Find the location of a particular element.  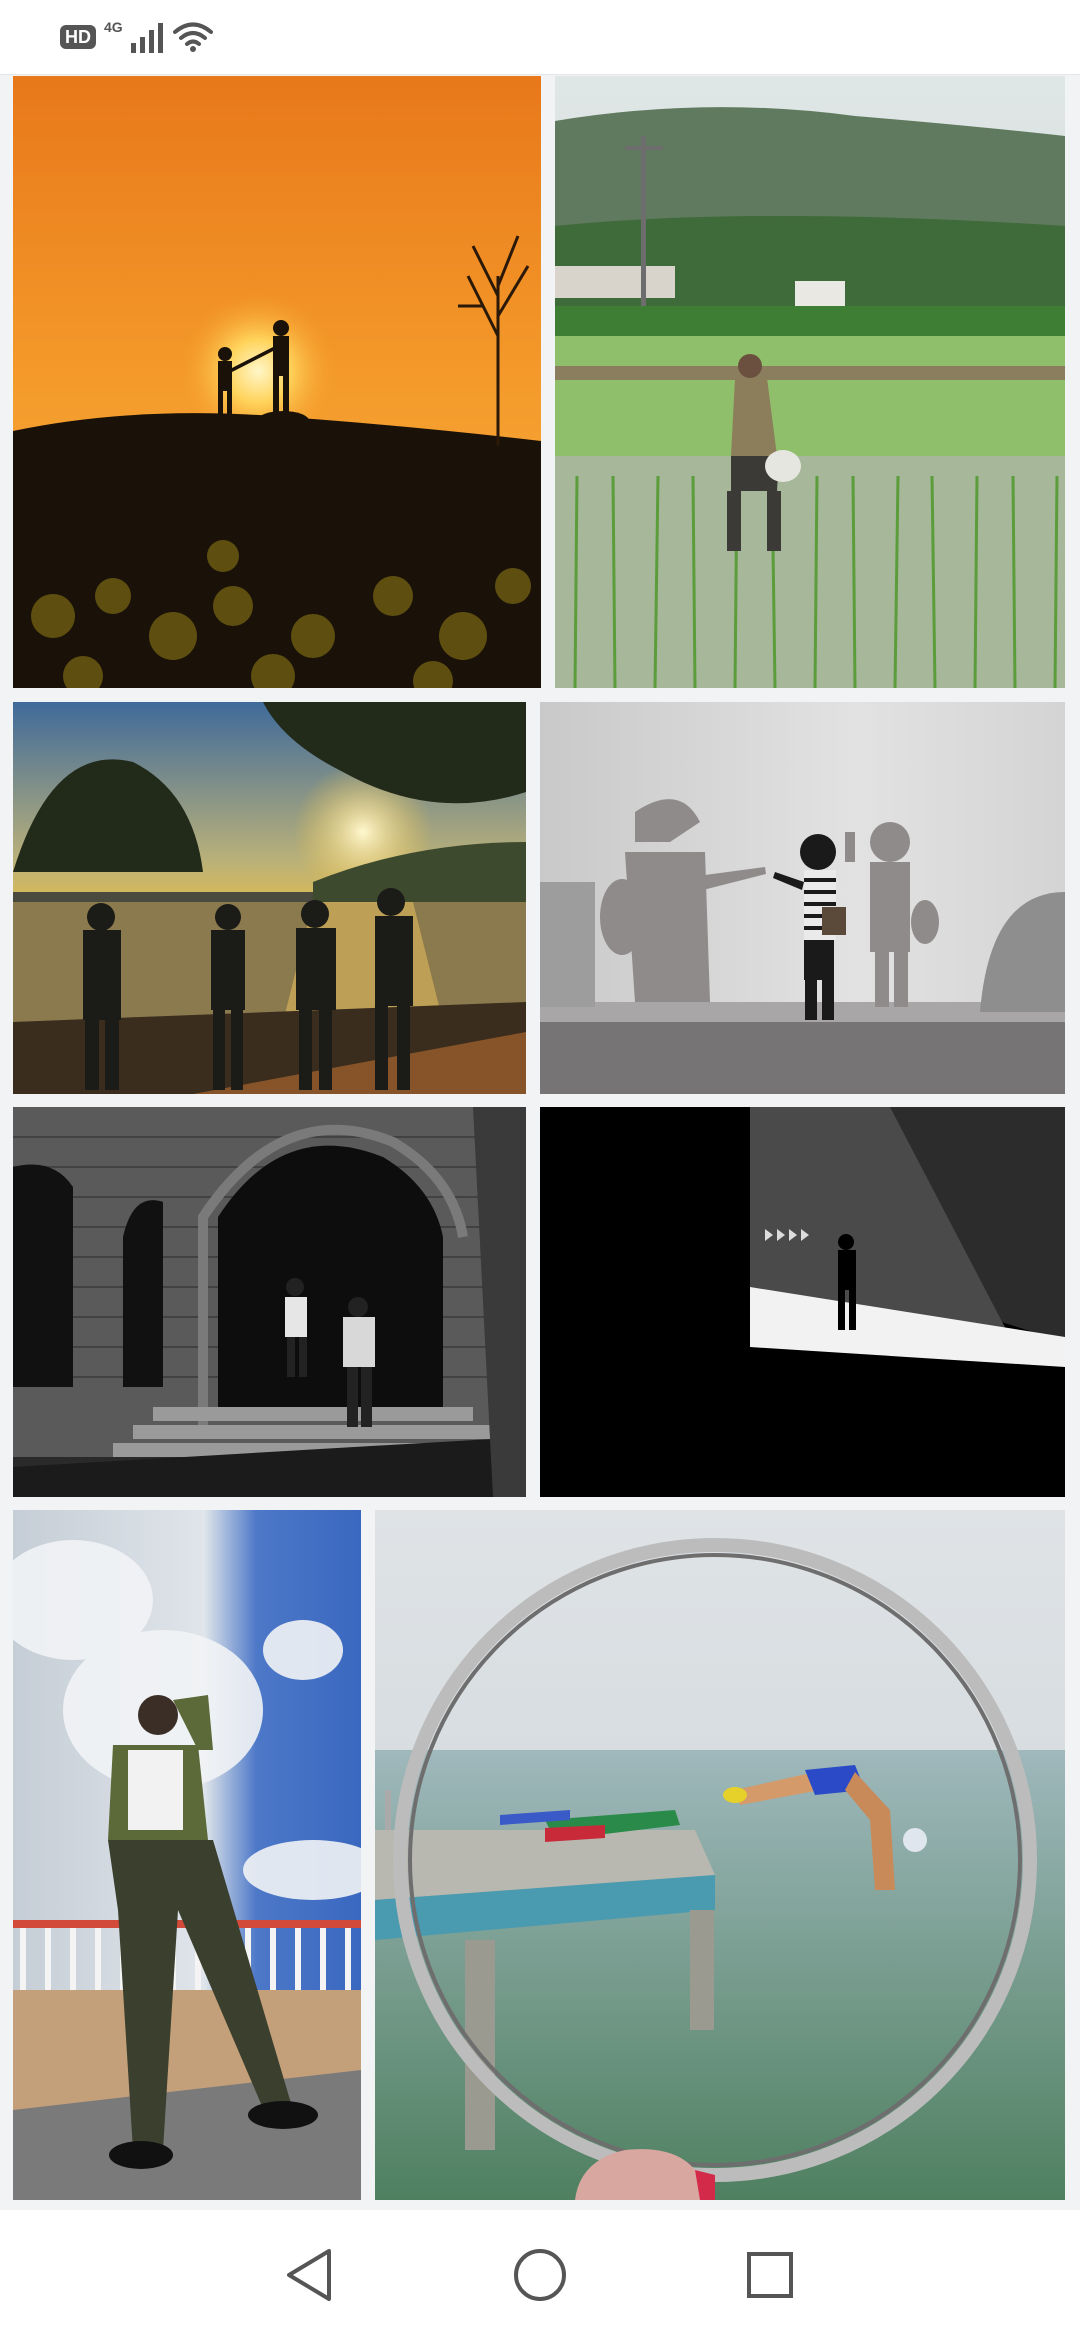

home-button is located at coordinates (540, 2275).